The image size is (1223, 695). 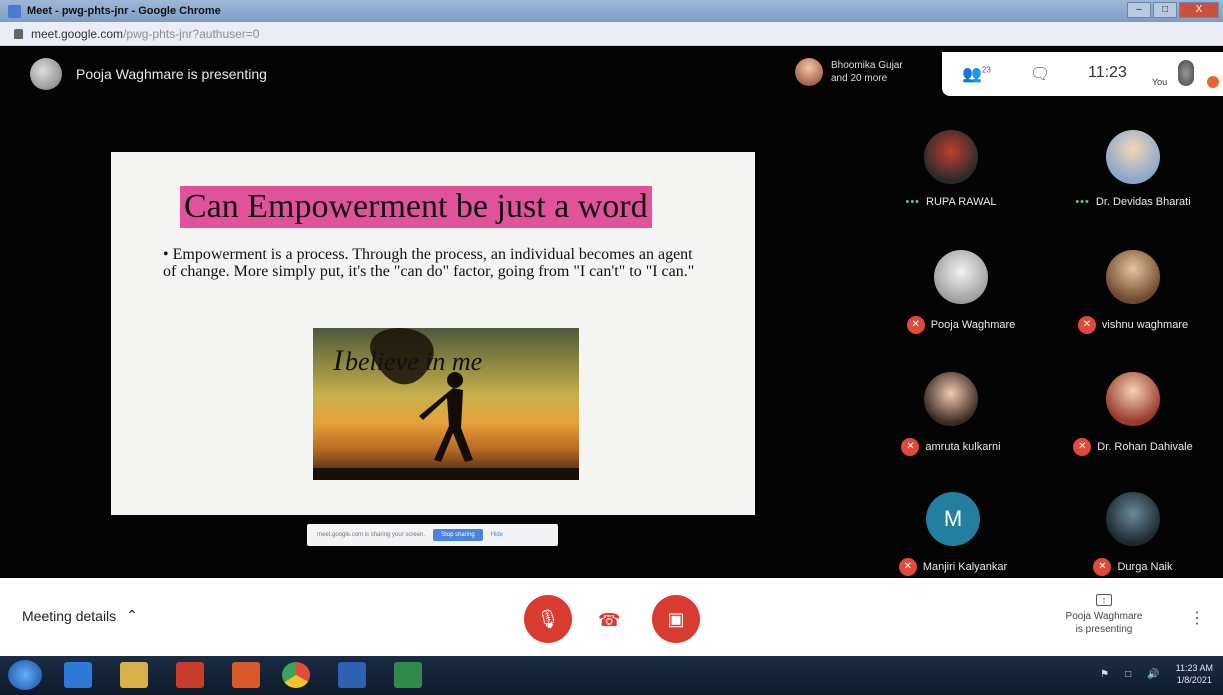 I want to click on minimize-button: –, so click(x=1139, y=10).